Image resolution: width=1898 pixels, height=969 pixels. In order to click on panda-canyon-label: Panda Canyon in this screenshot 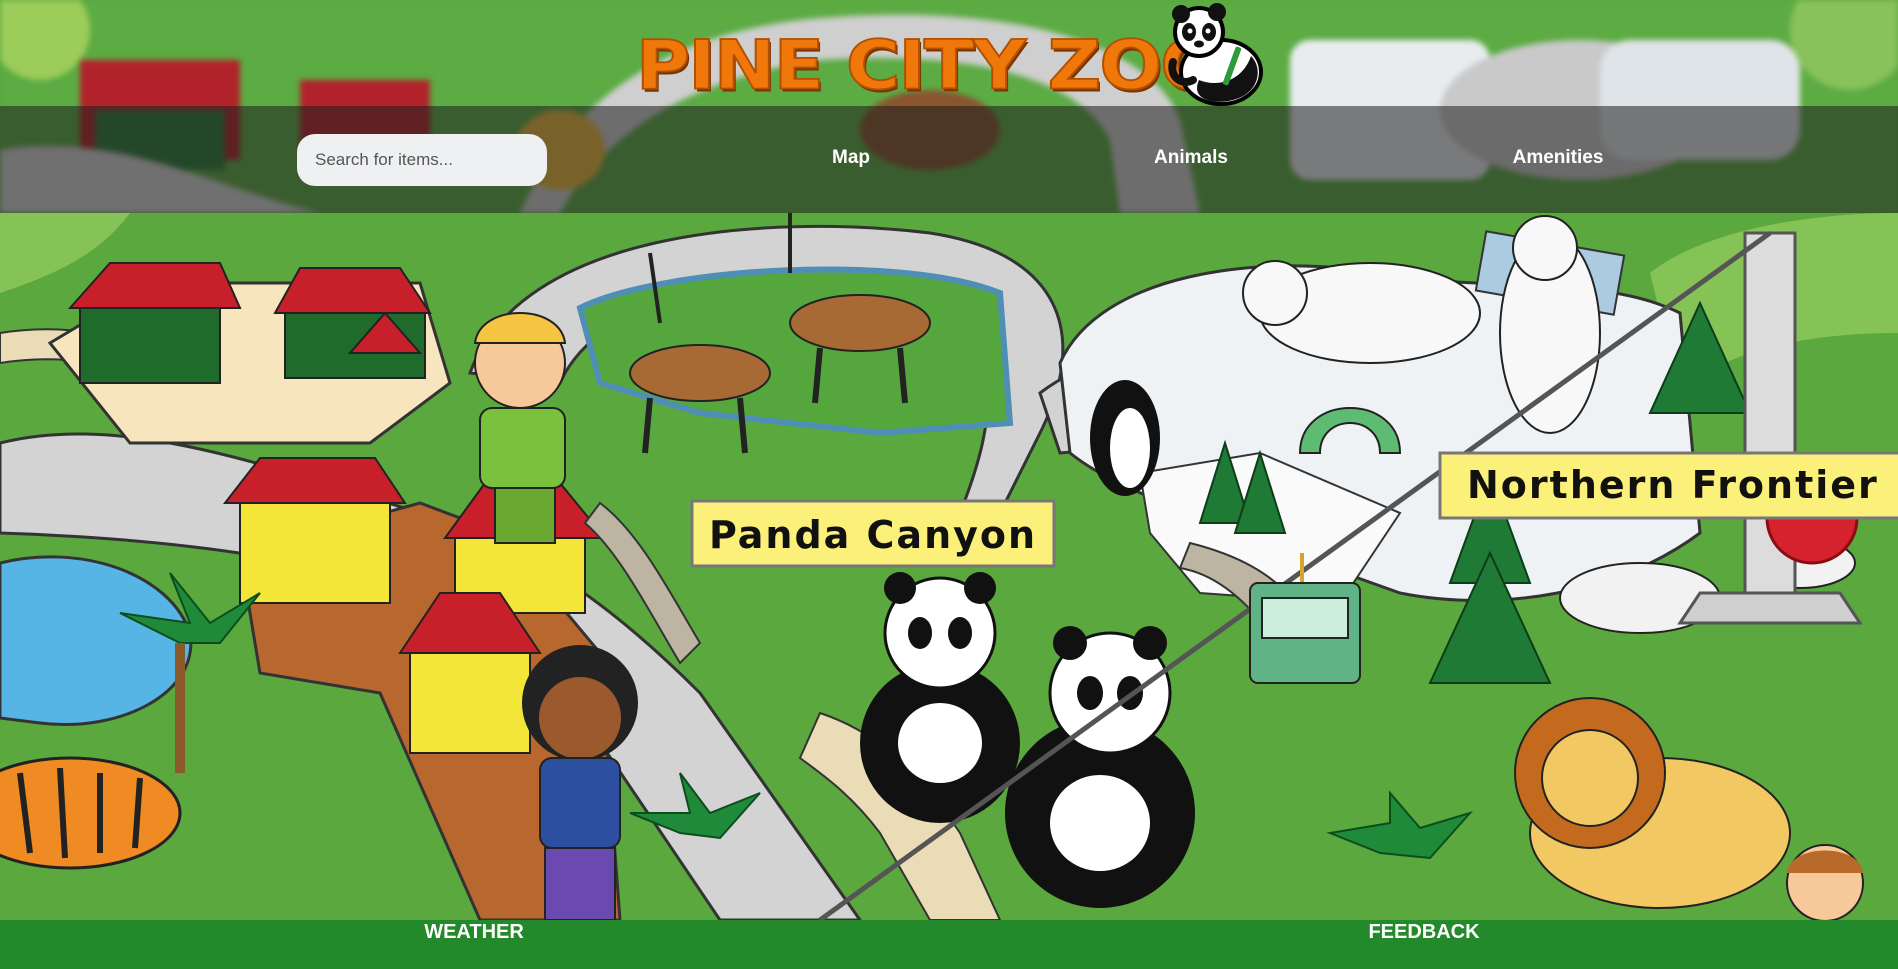, I will do `click(873, 535)`.